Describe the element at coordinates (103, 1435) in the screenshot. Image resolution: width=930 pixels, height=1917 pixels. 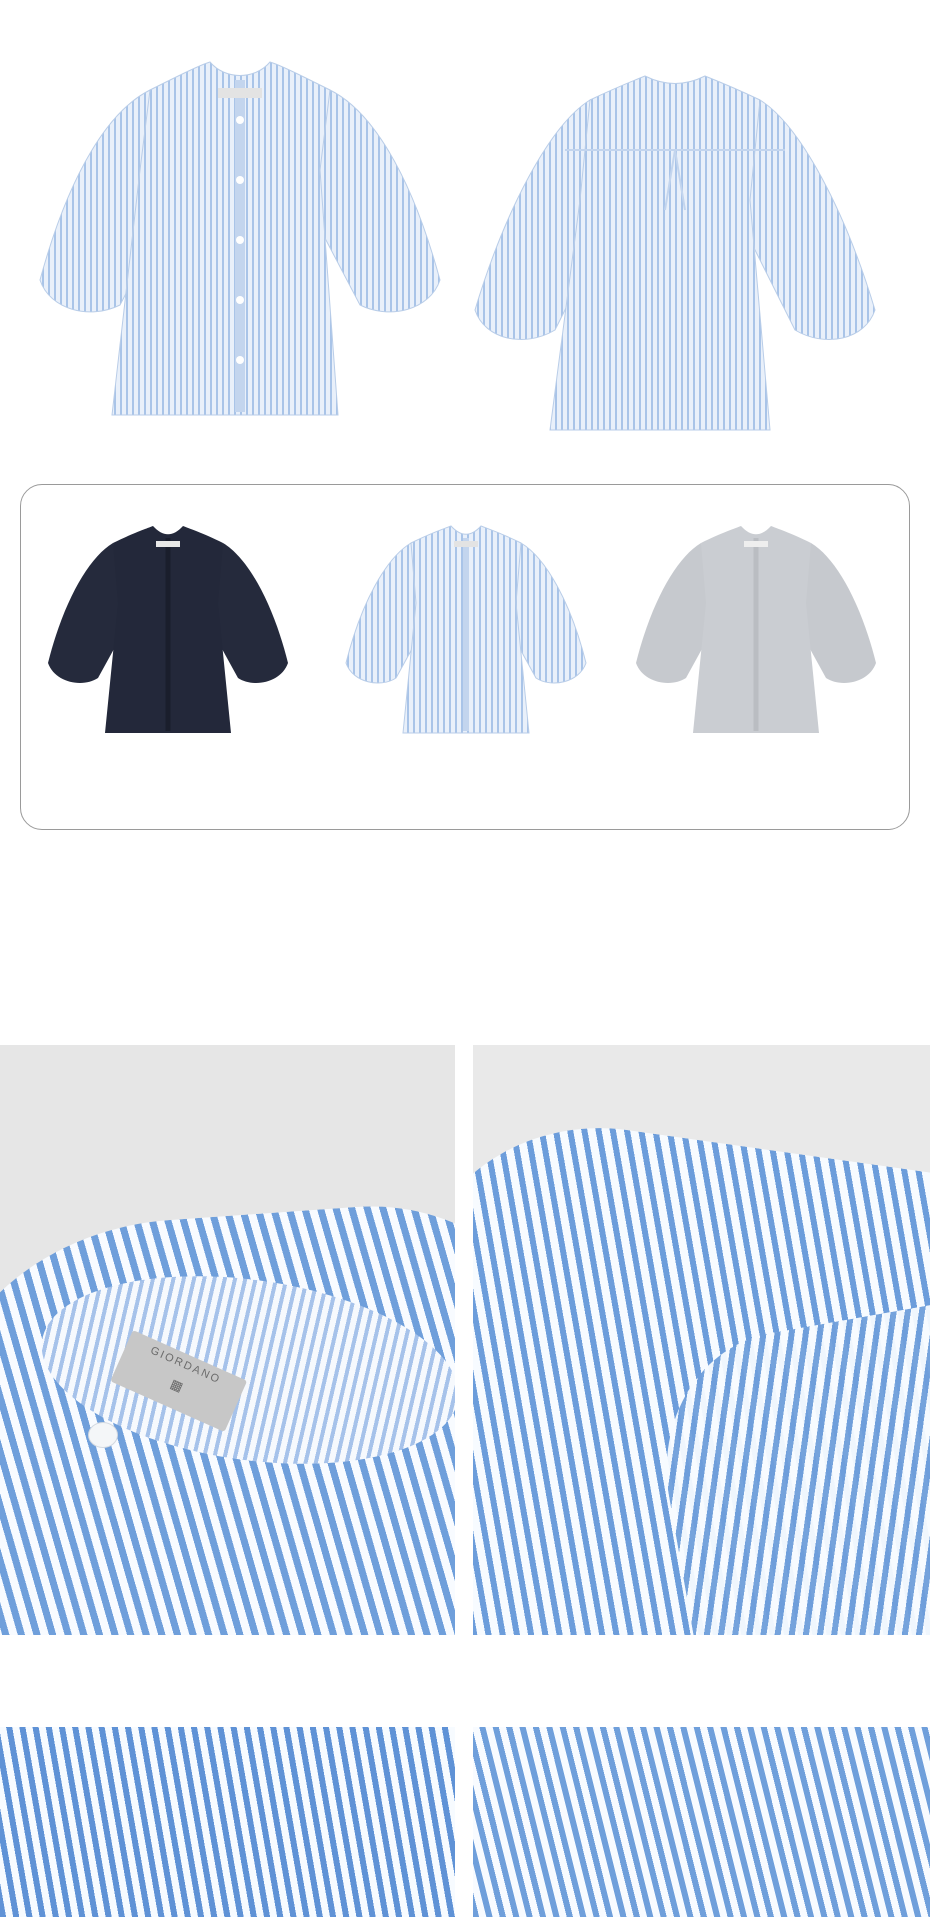
I see `button-icon` at that location.